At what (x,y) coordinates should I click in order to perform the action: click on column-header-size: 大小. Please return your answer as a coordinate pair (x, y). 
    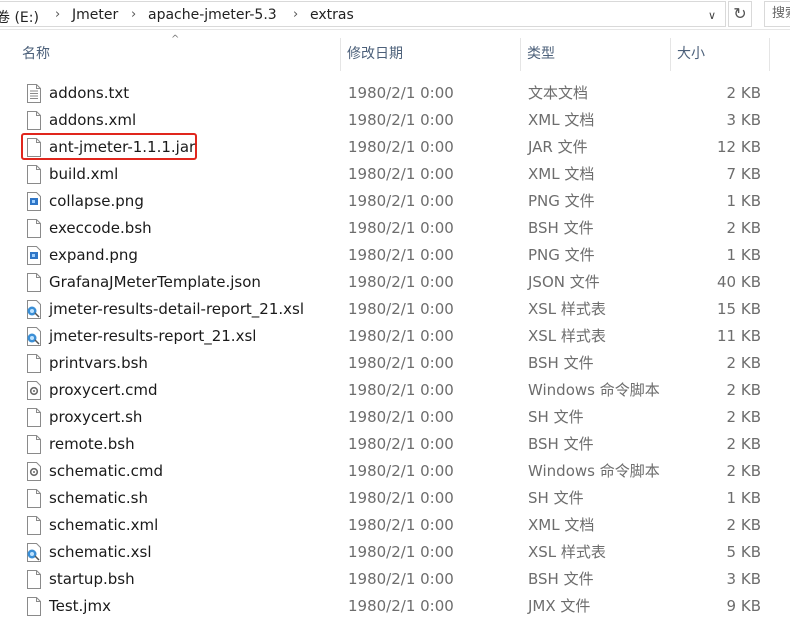
    Looking at the image, I should click on (720, 54).